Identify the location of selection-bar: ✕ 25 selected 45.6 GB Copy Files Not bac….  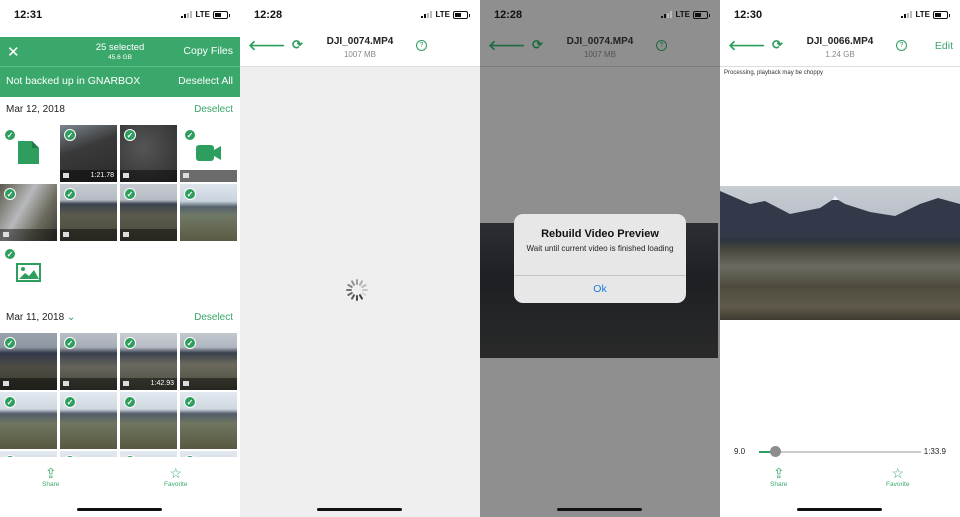
(120, 67).